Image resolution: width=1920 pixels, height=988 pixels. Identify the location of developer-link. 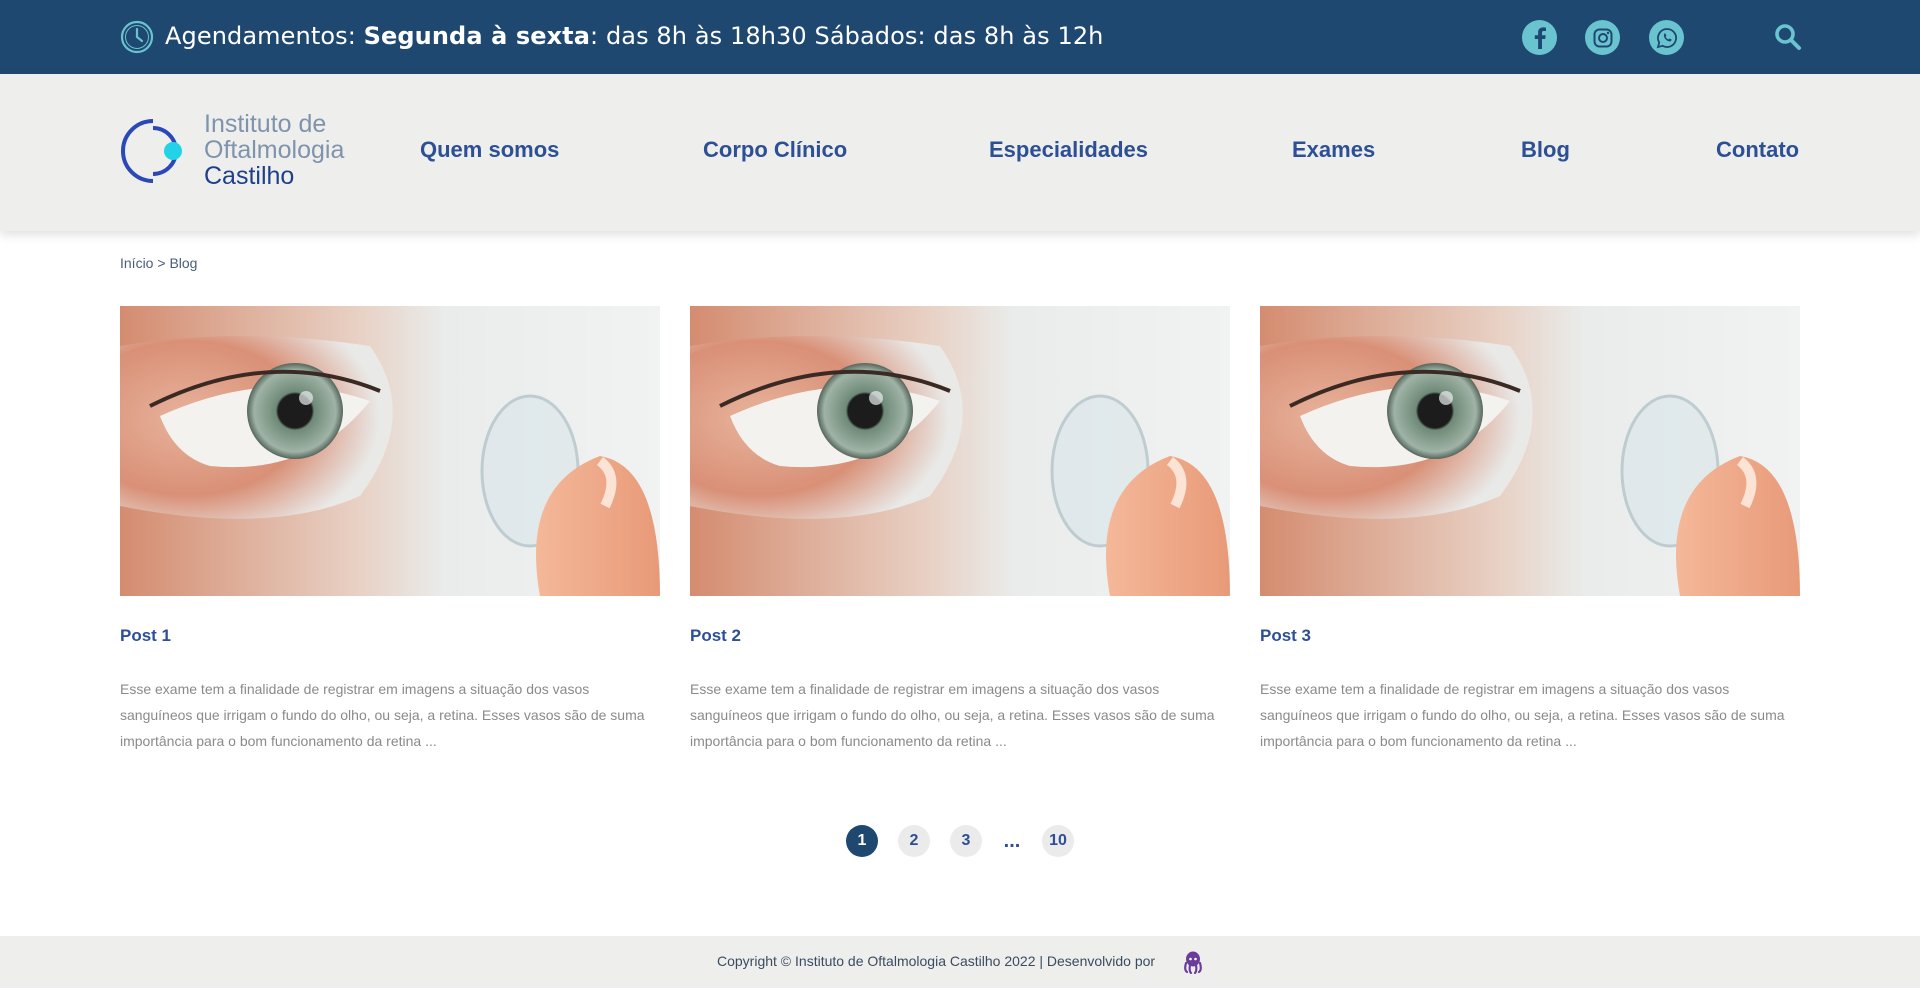
(1193, 962).